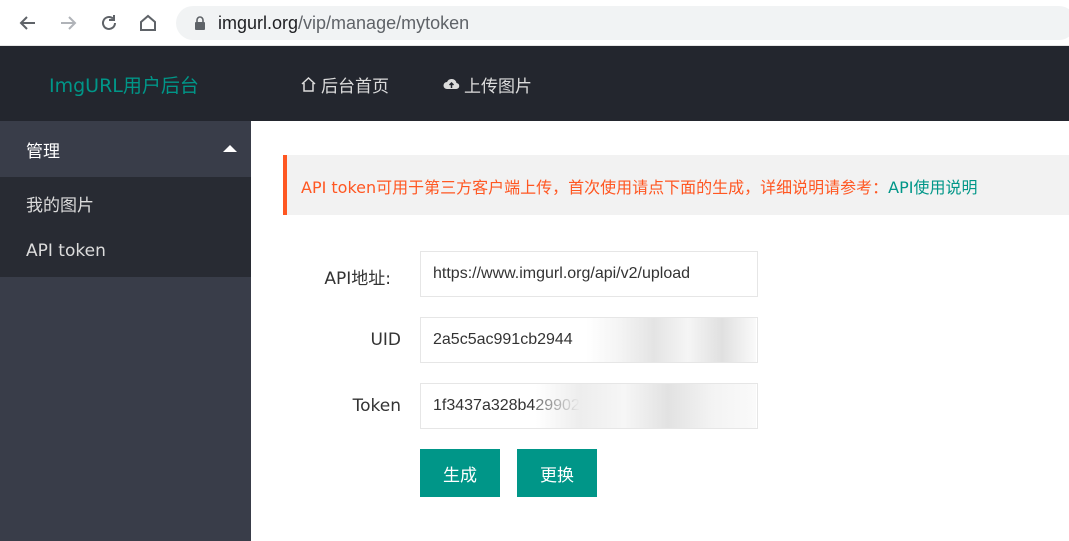 This screenshot has width=1069, height=541. What do you see at coordinates (43, 152) in the screenshot?
I see `sidebar-section-title: 管理` at bounding box center [43, 152].